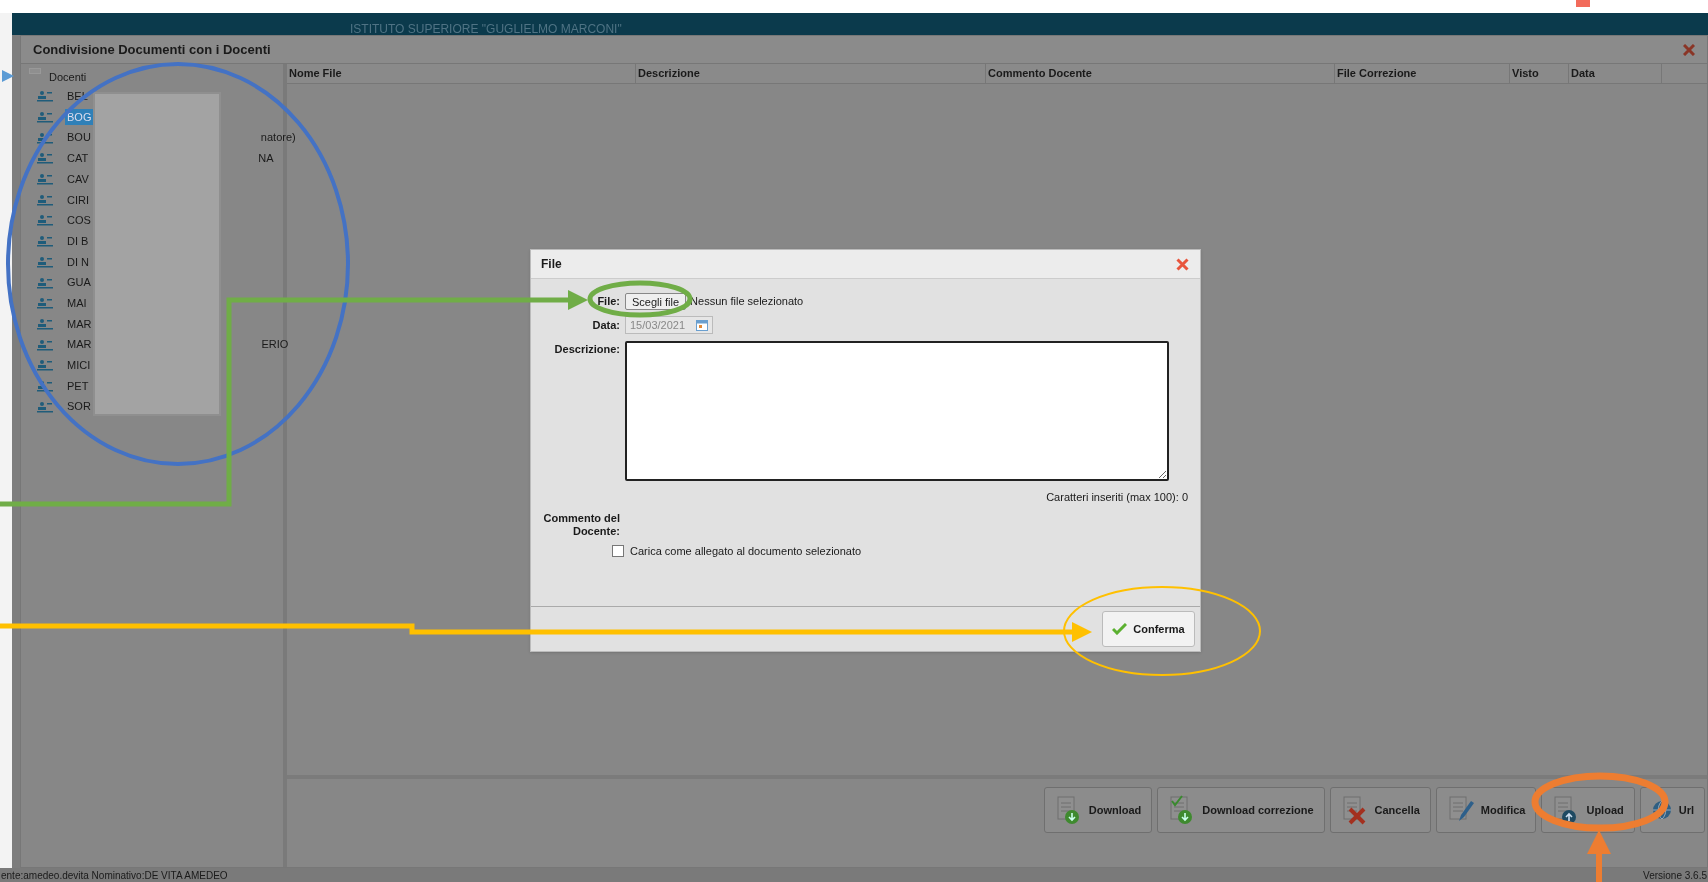 The height and width of the screenshot is (882, 1708). Describe the element at coordinates (1615, 73) in the screenshot. I see `column-header: Data` at that location.